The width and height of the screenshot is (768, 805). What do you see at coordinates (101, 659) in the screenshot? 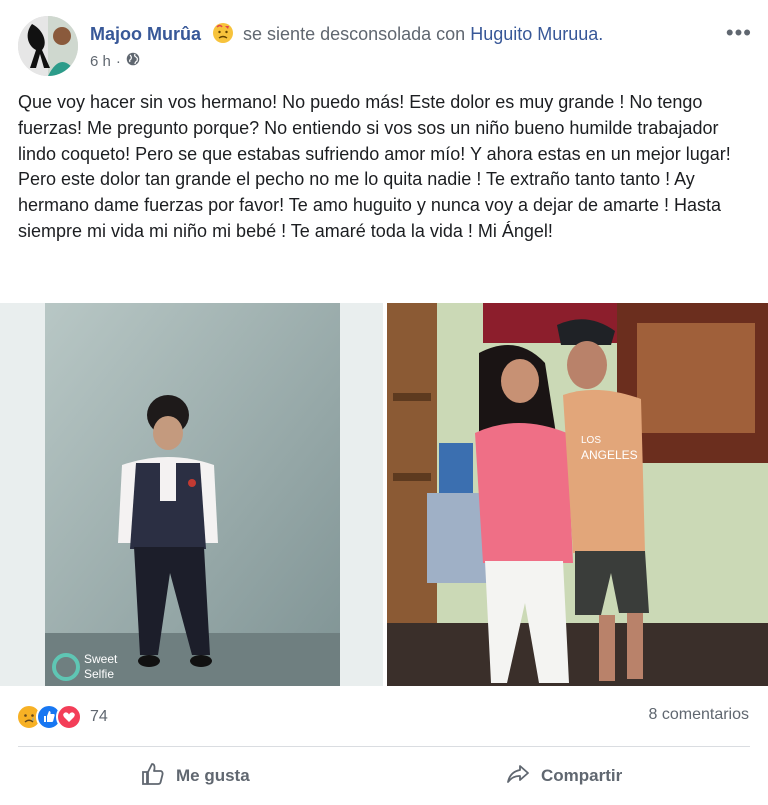
I see `sweet-selfie-watermark-1: Sweet` at bounding box center [101, 659].